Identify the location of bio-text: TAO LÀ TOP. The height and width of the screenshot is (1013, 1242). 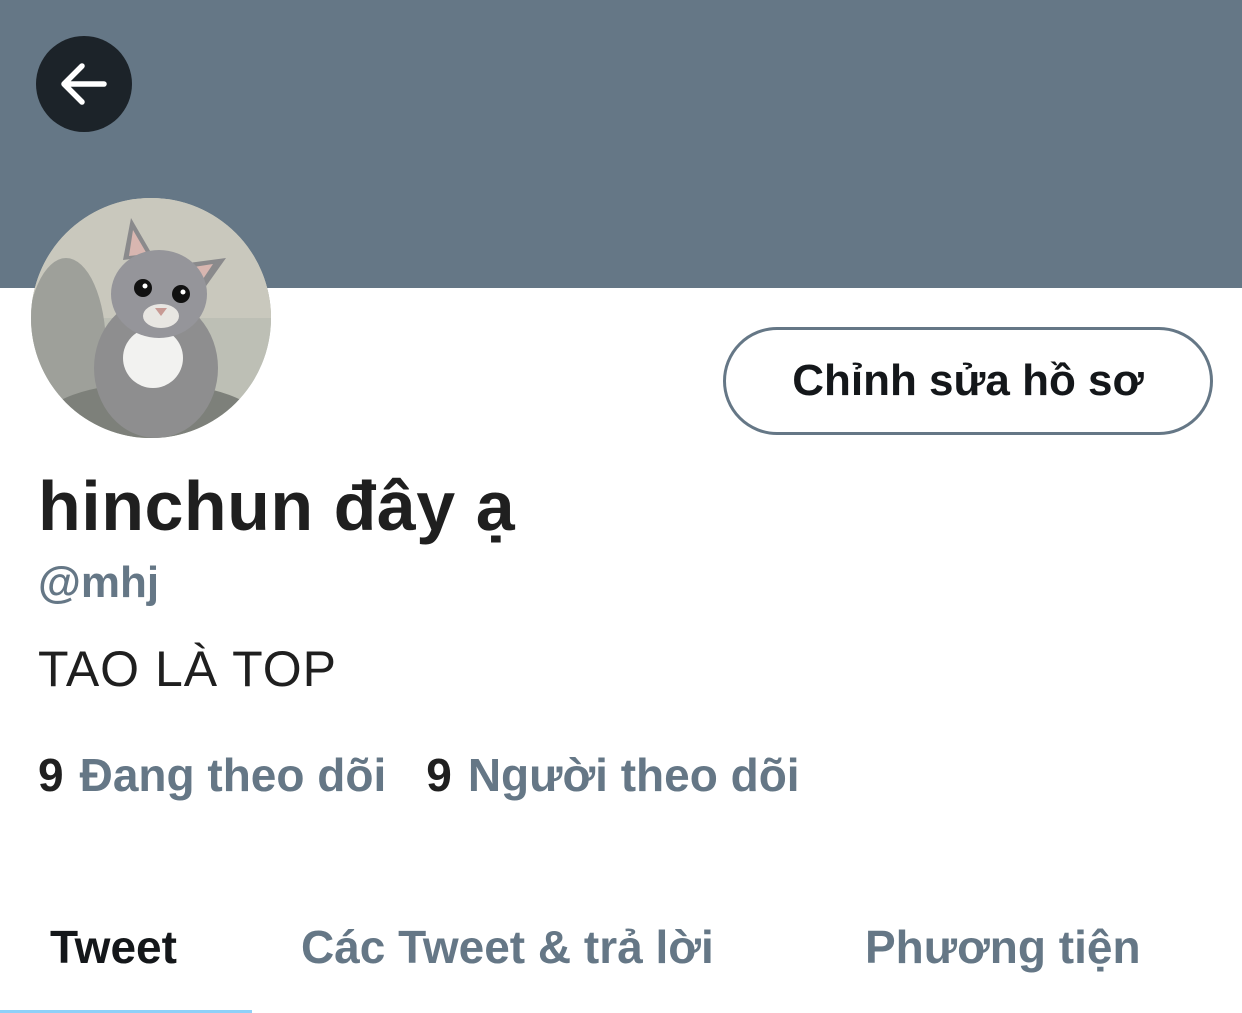
(187, 669).